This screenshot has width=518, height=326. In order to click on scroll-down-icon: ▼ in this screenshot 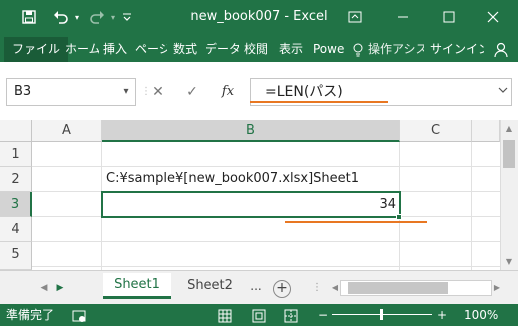, I will do `click(509, 262)`.